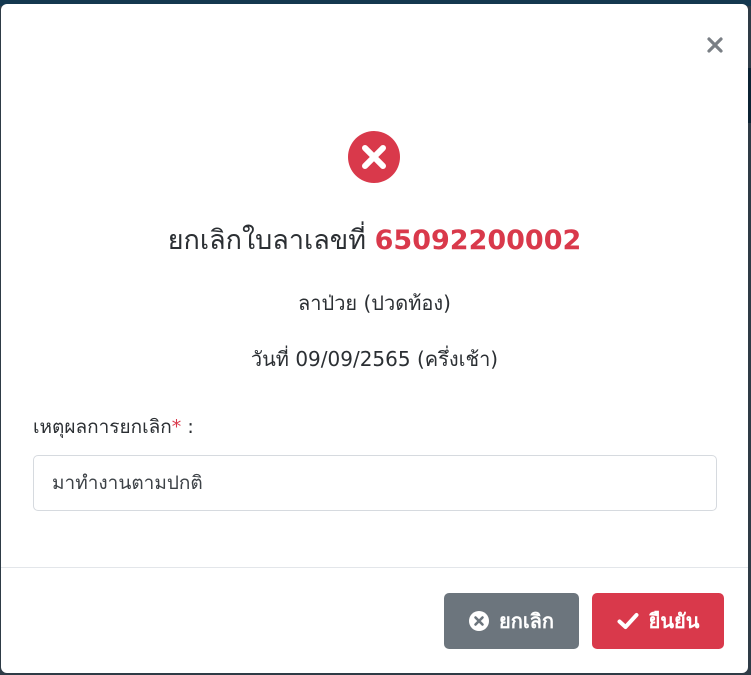 The image size is (751, 675). Describe the element at coordinates (176, 427) in the screenshot. I see `required-mark: *` at that location.